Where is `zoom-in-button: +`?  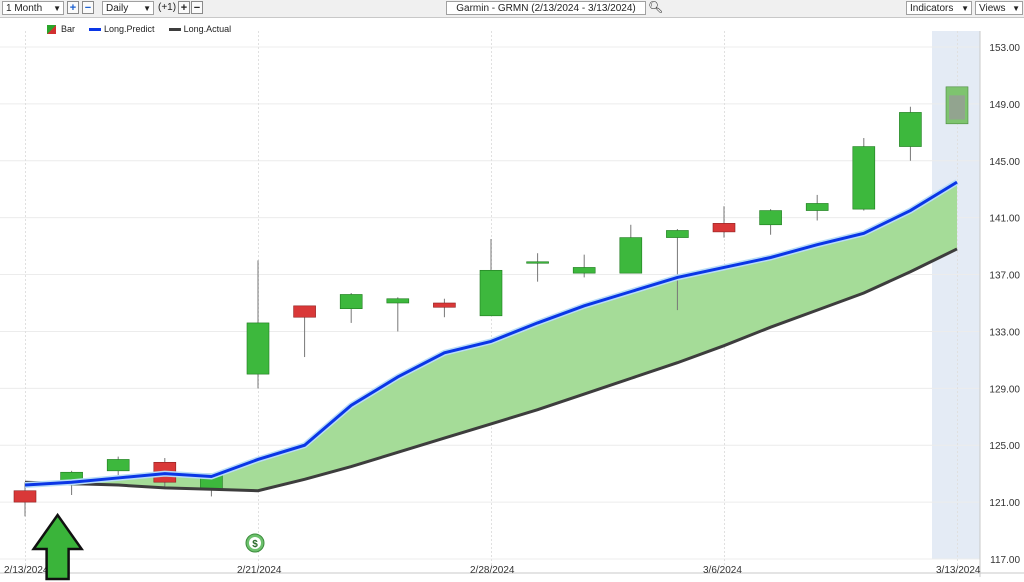
zoom-in-button: + is located at coordinates (73, 7).